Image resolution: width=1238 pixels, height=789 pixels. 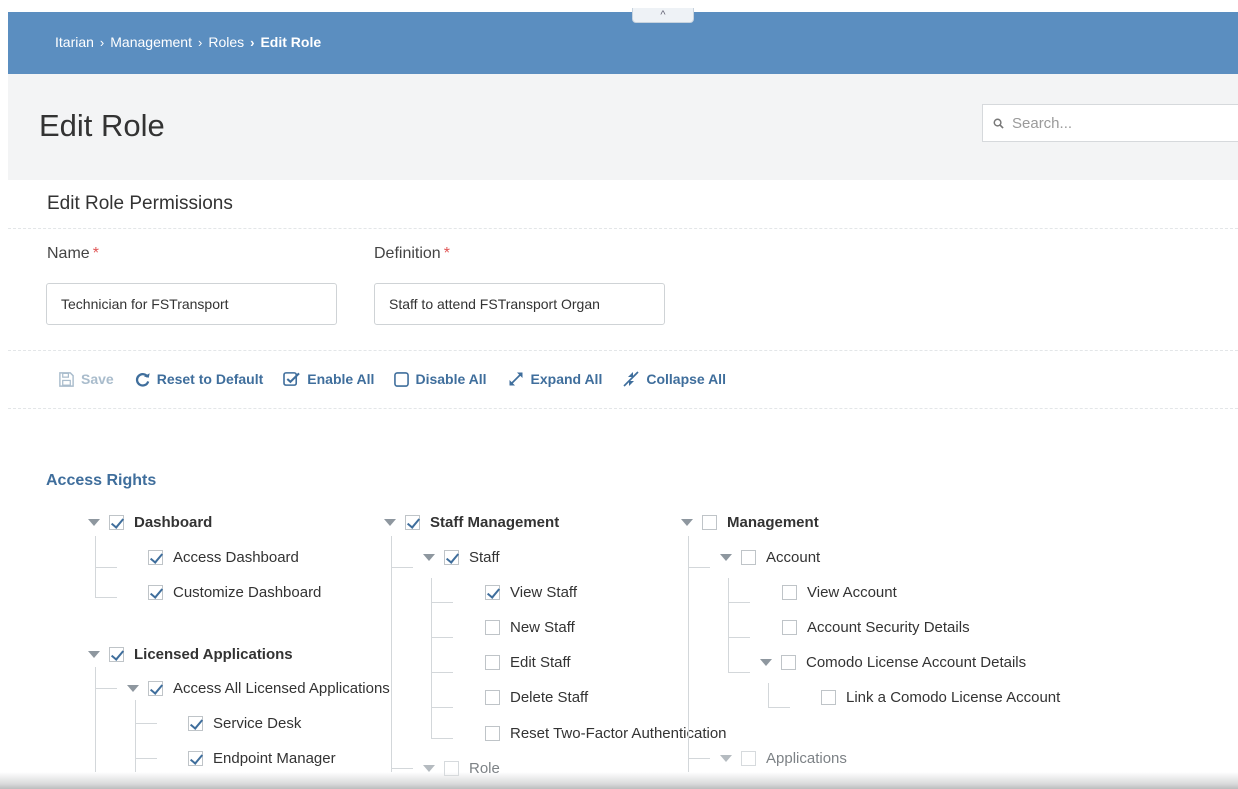 What do you see at coordinates (839, 592) in the screenshot?
I see `tree-node-view-account: View Account` at bounding box center [839, 592].